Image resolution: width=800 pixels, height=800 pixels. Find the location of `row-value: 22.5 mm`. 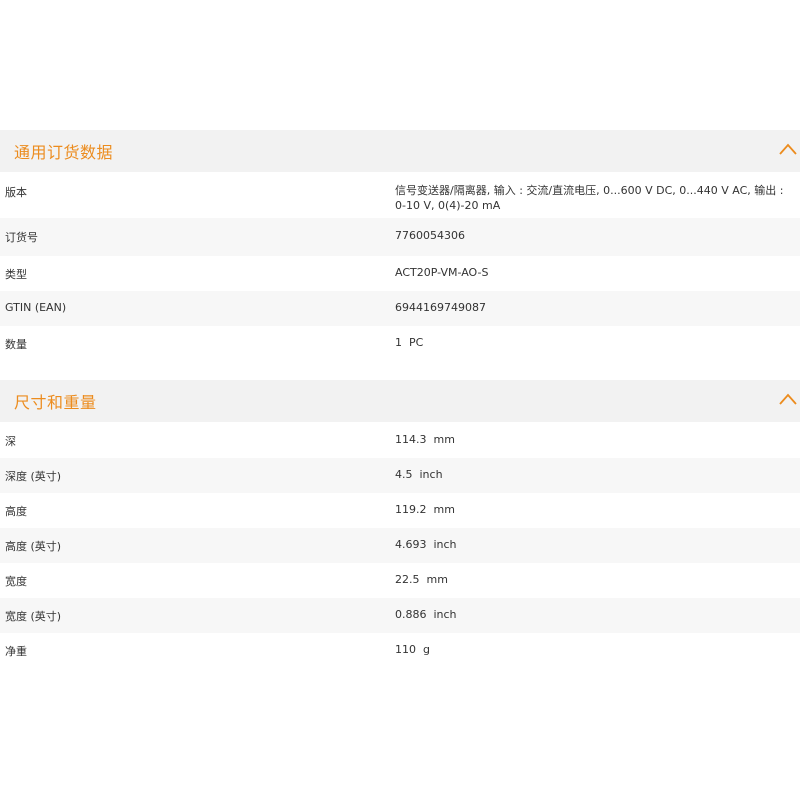

row-value: 22.5 mm is located at coordinates (421, 579).